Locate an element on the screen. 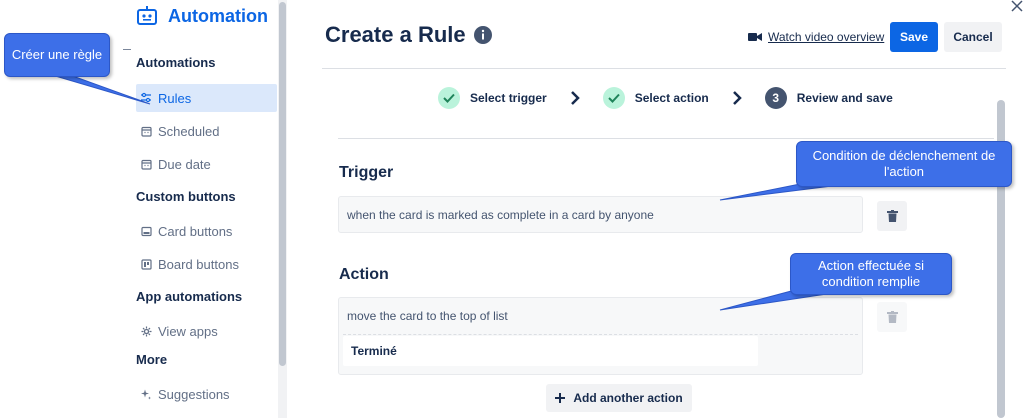 This screenshot has width=1024, height=418. gear-icon is located at coordinates (146, 331).